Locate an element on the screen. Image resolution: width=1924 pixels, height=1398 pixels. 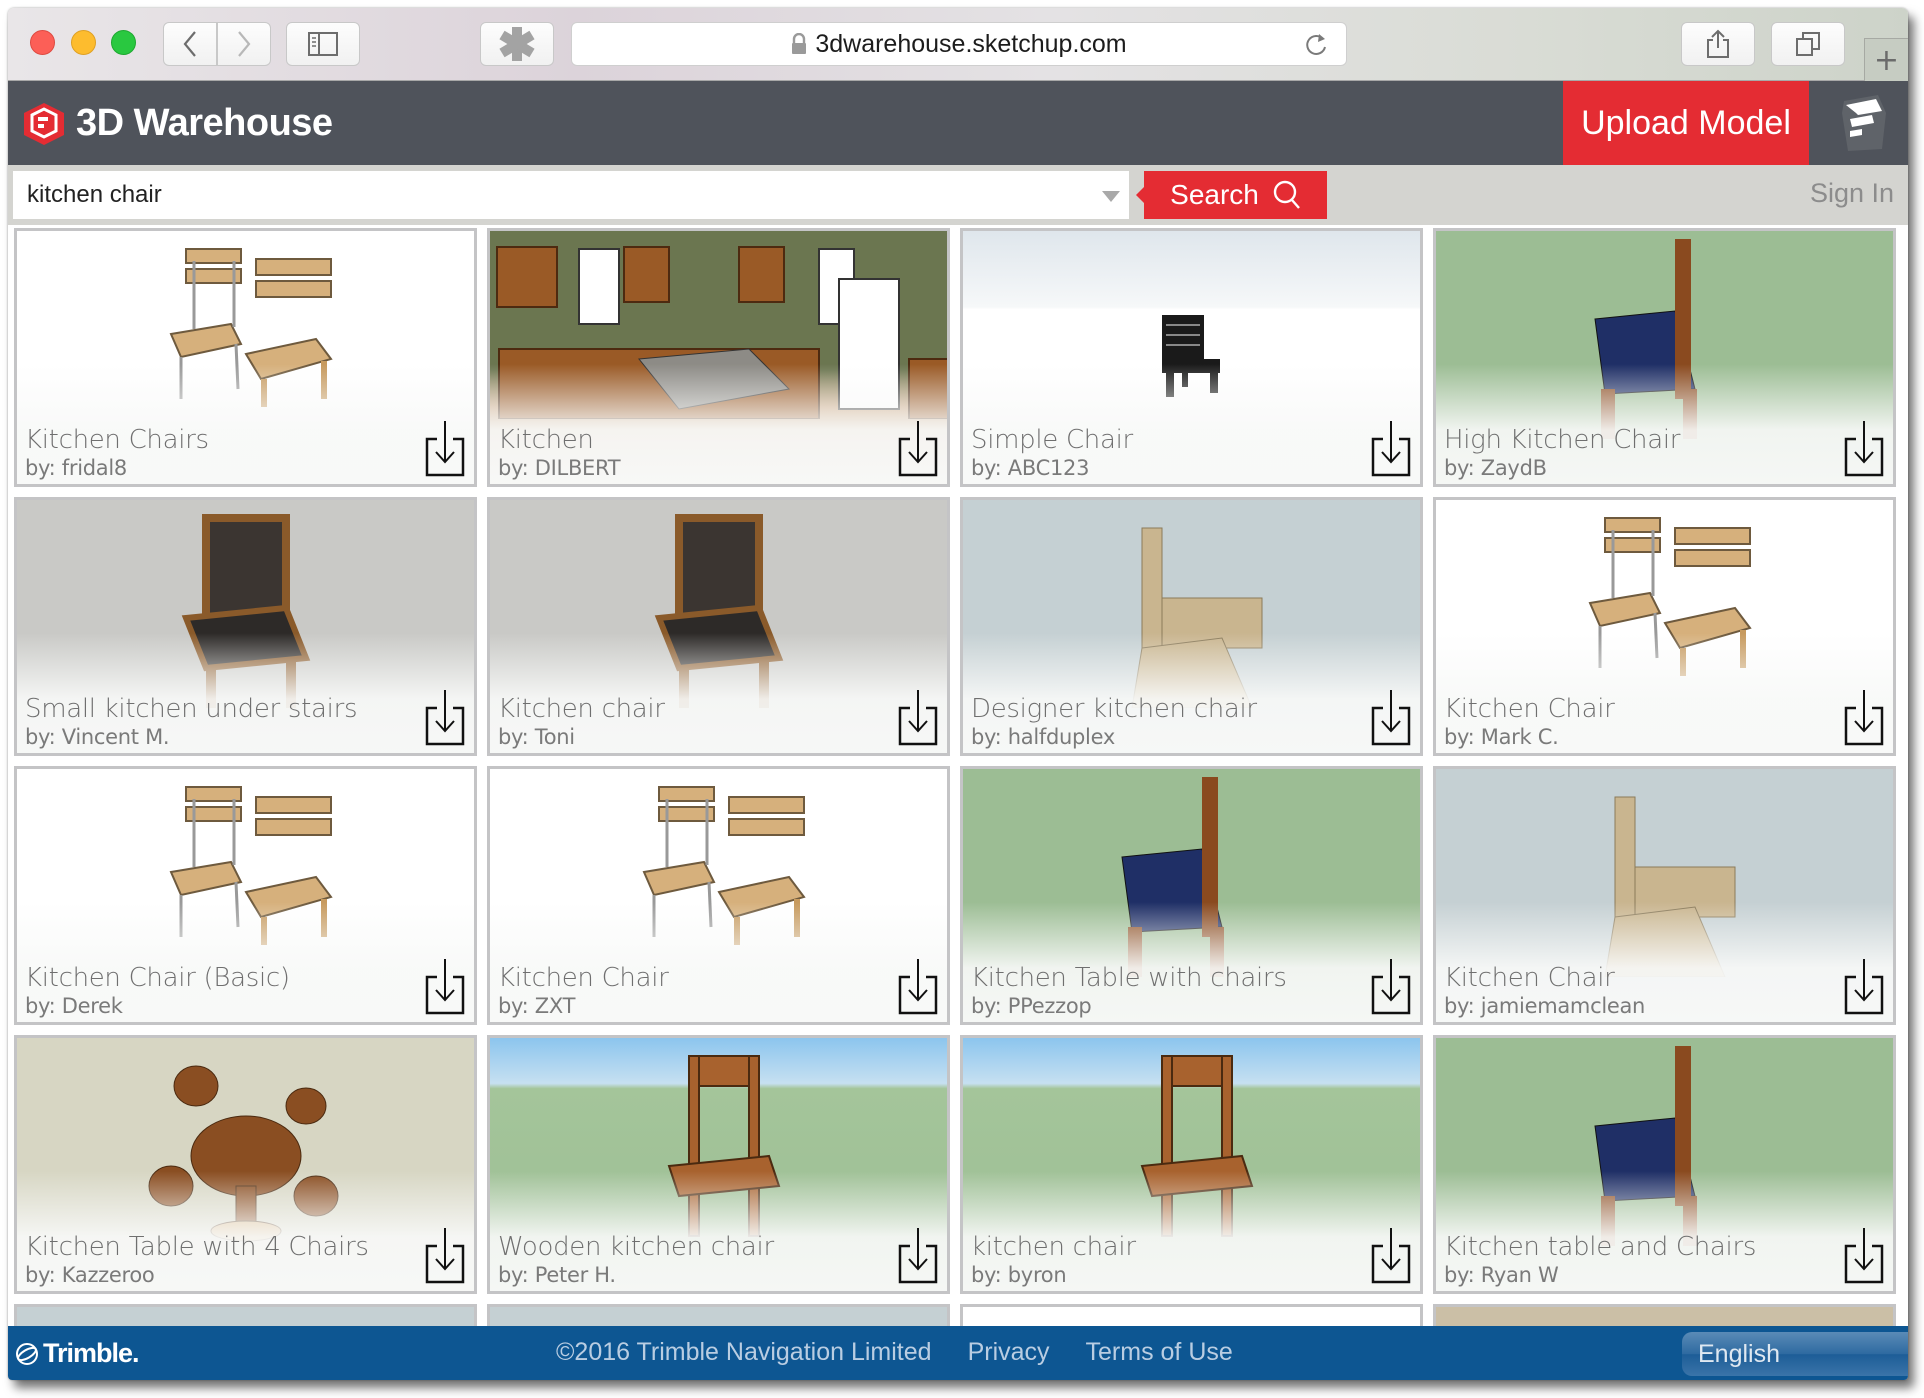
plus-icon: + is located at coordinates (1886, 60).